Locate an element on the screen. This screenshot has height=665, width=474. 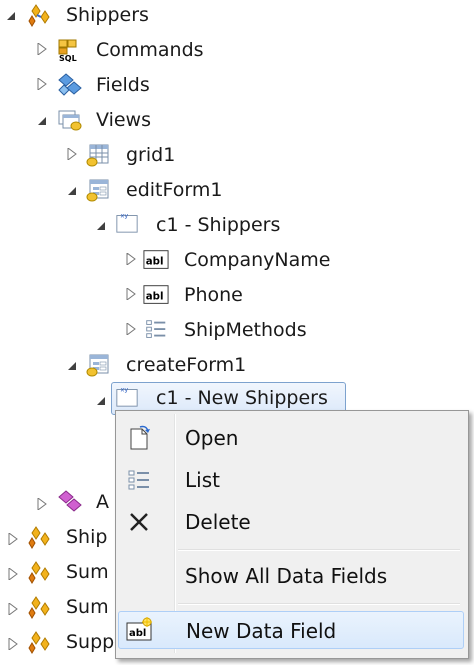
tree-item-ship-partial: Ship is located at coordinates (86, 537).